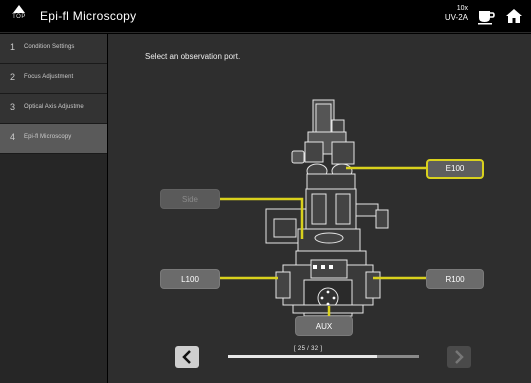 Image resolution: width=531 pixels, height=383 pixels. What do you see at coordinates (88, 16) in the screenshot?
I see `app-title: Epi-fl Microscopy` at bounding box center [88, 16].